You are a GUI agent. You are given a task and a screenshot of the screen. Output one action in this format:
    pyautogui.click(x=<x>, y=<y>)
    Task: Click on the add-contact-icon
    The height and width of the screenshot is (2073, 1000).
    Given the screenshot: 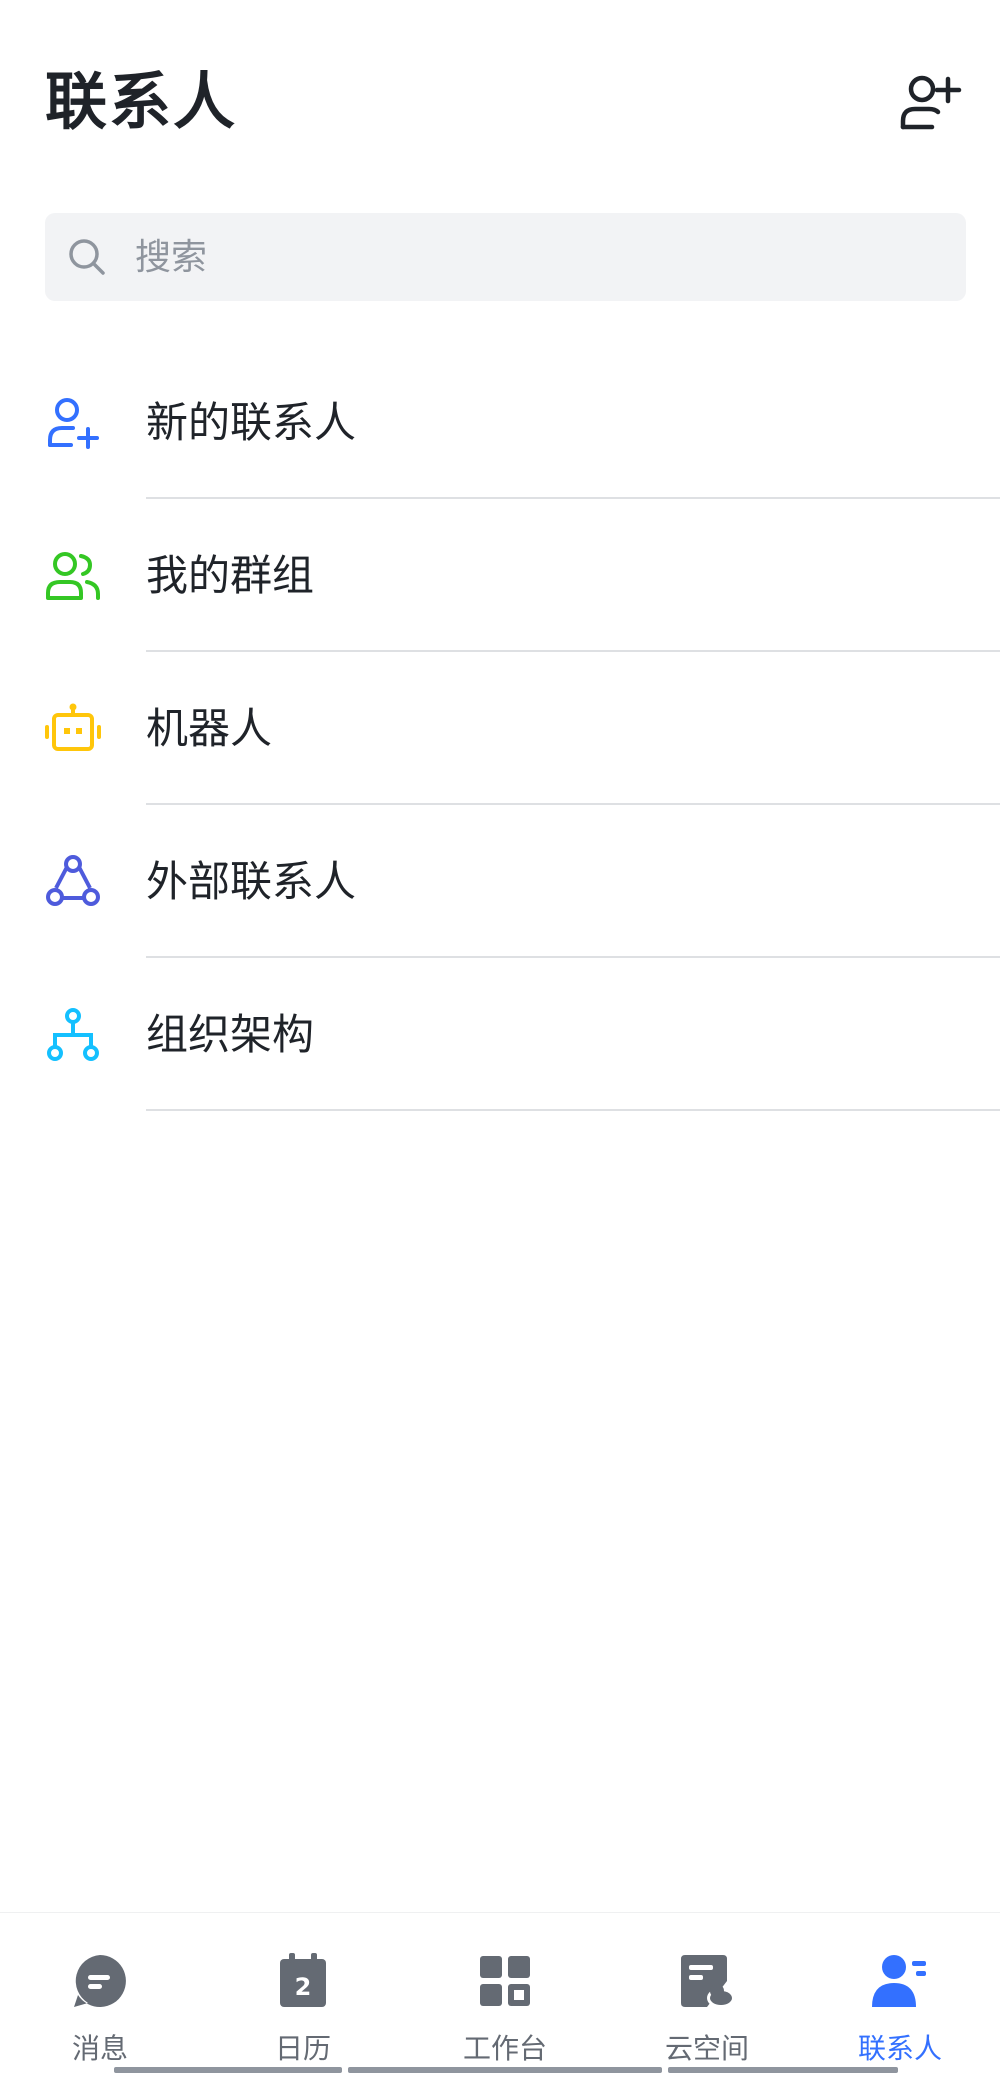 What is the action you would take?
    pyautogui.click(x=931, y=102)
    